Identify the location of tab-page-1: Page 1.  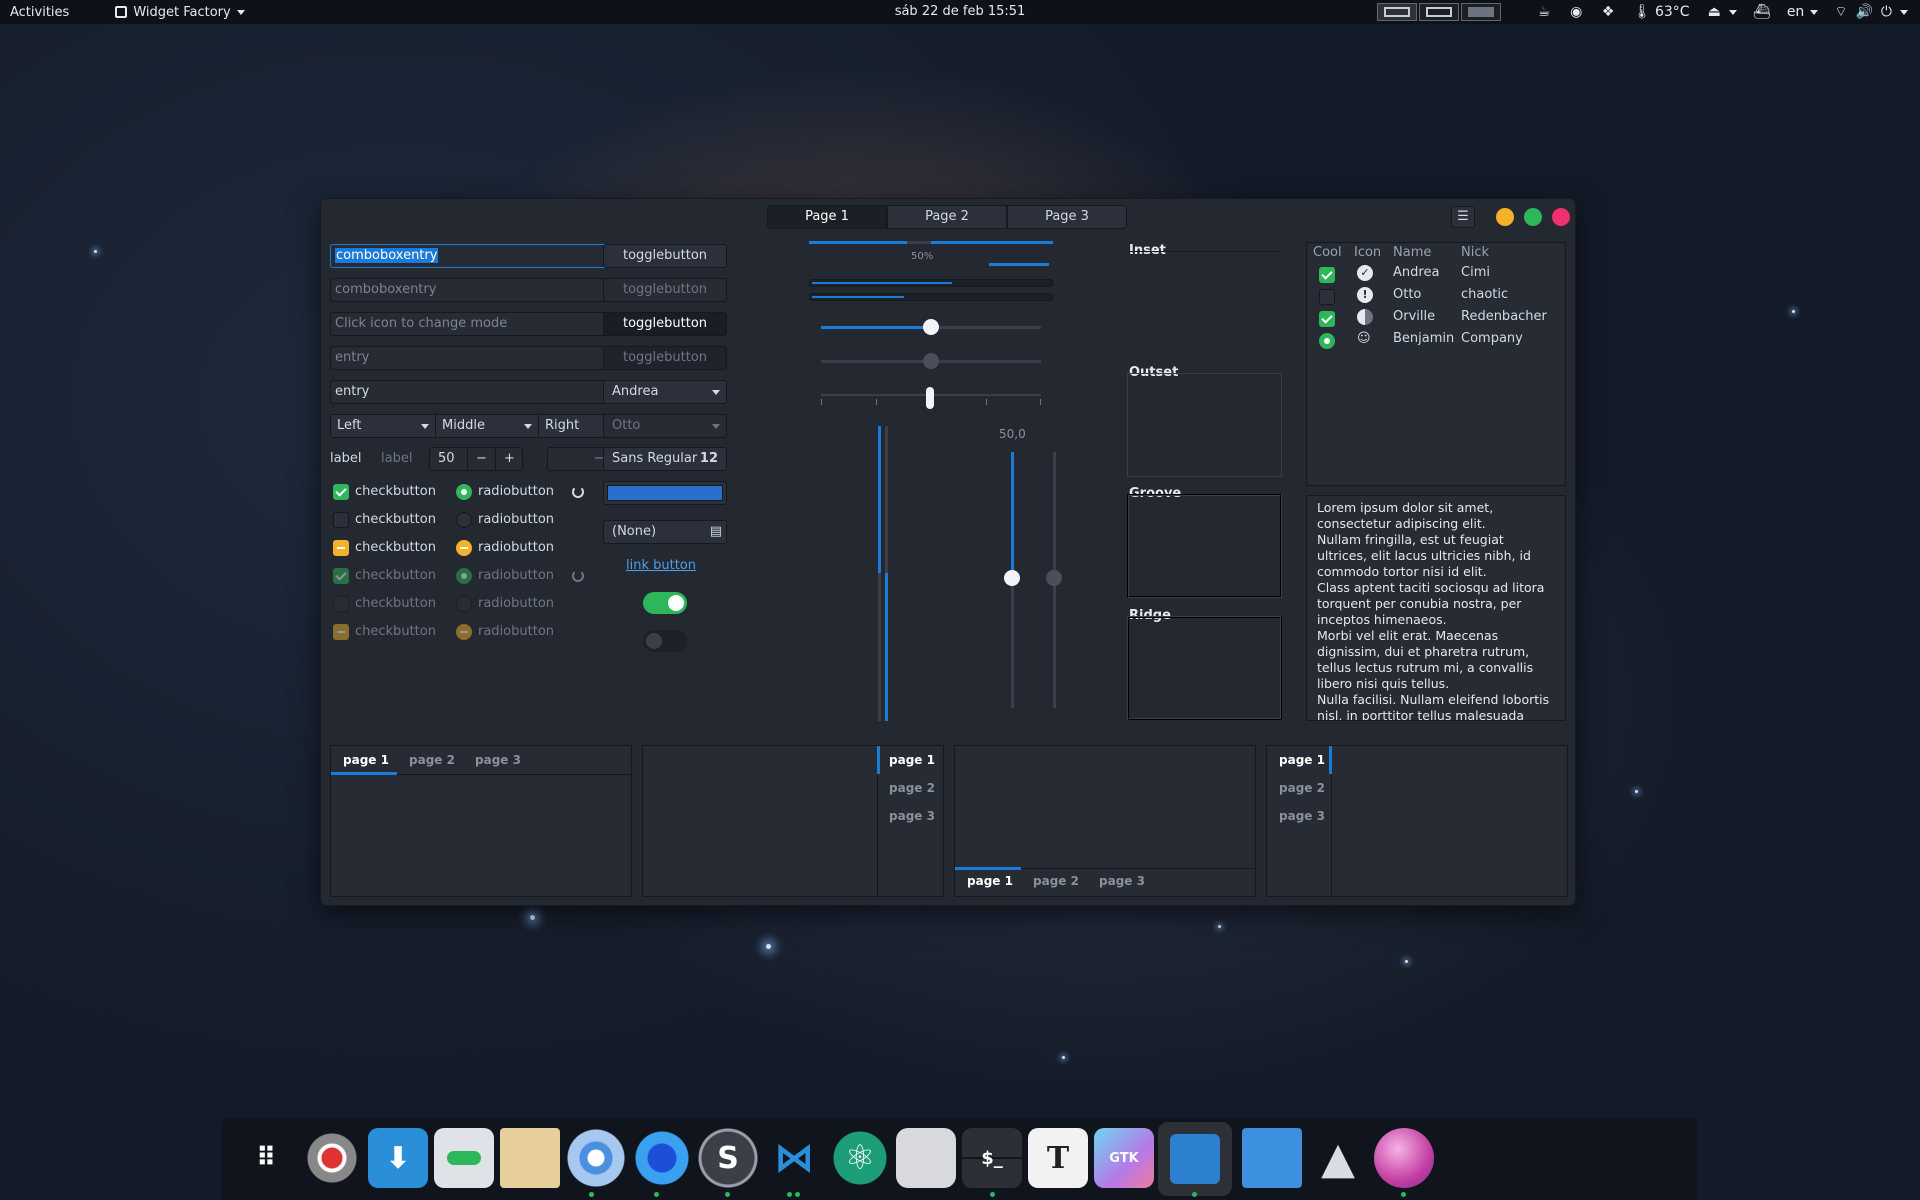
(827, 217).